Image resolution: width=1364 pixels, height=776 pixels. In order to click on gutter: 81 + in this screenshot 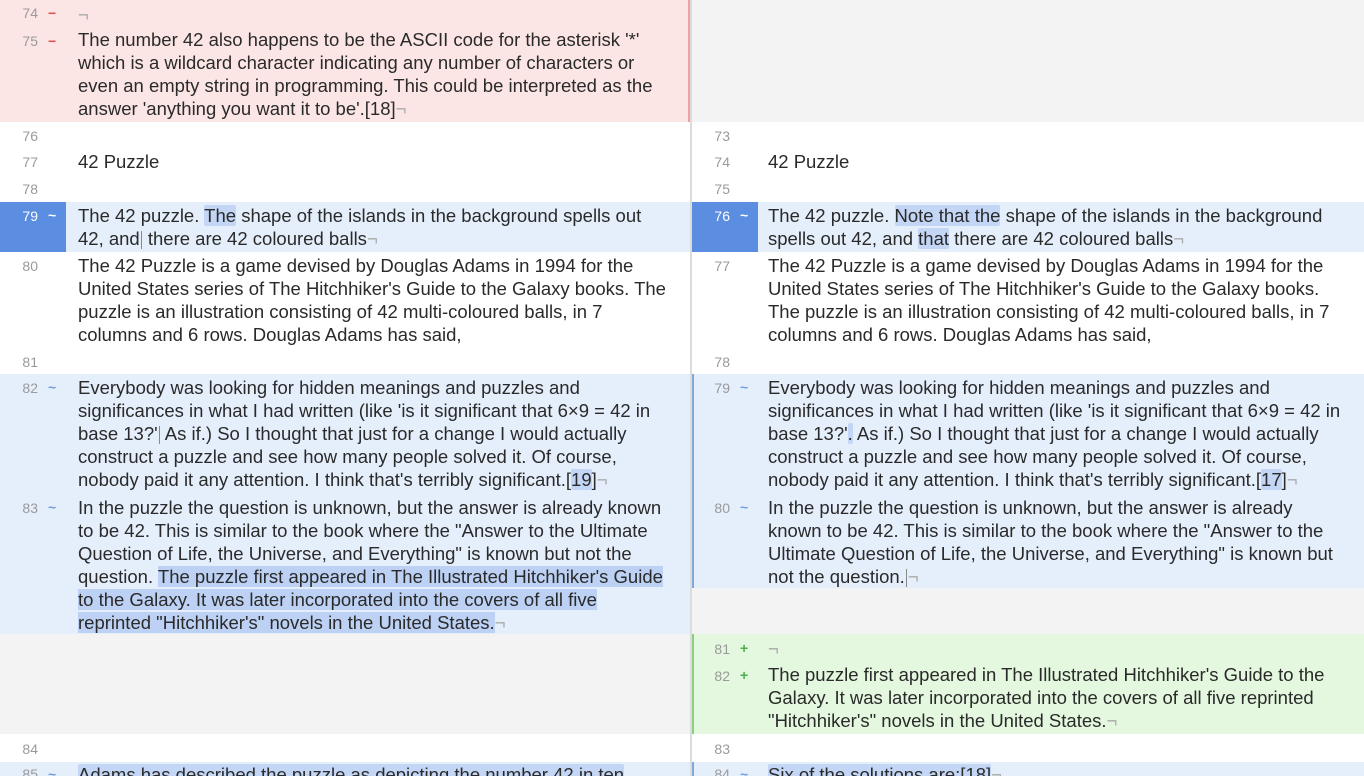, I will do `click(725, 648)`.